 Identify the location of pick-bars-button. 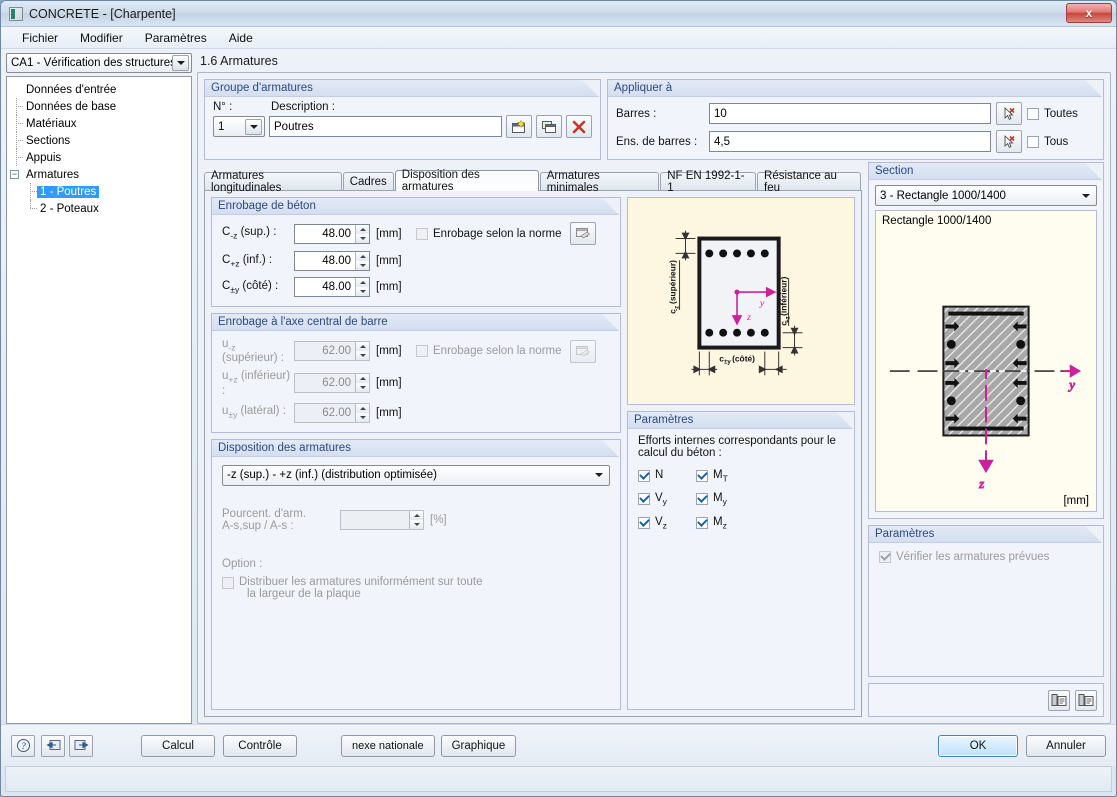
(1009, 113).